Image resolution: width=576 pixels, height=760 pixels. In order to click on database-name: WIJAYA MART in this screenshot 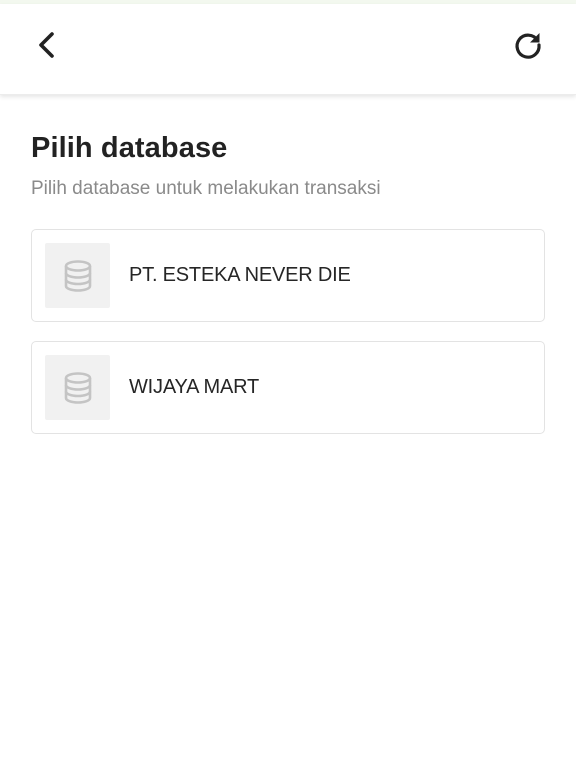, I will do `click(194, 387)`.